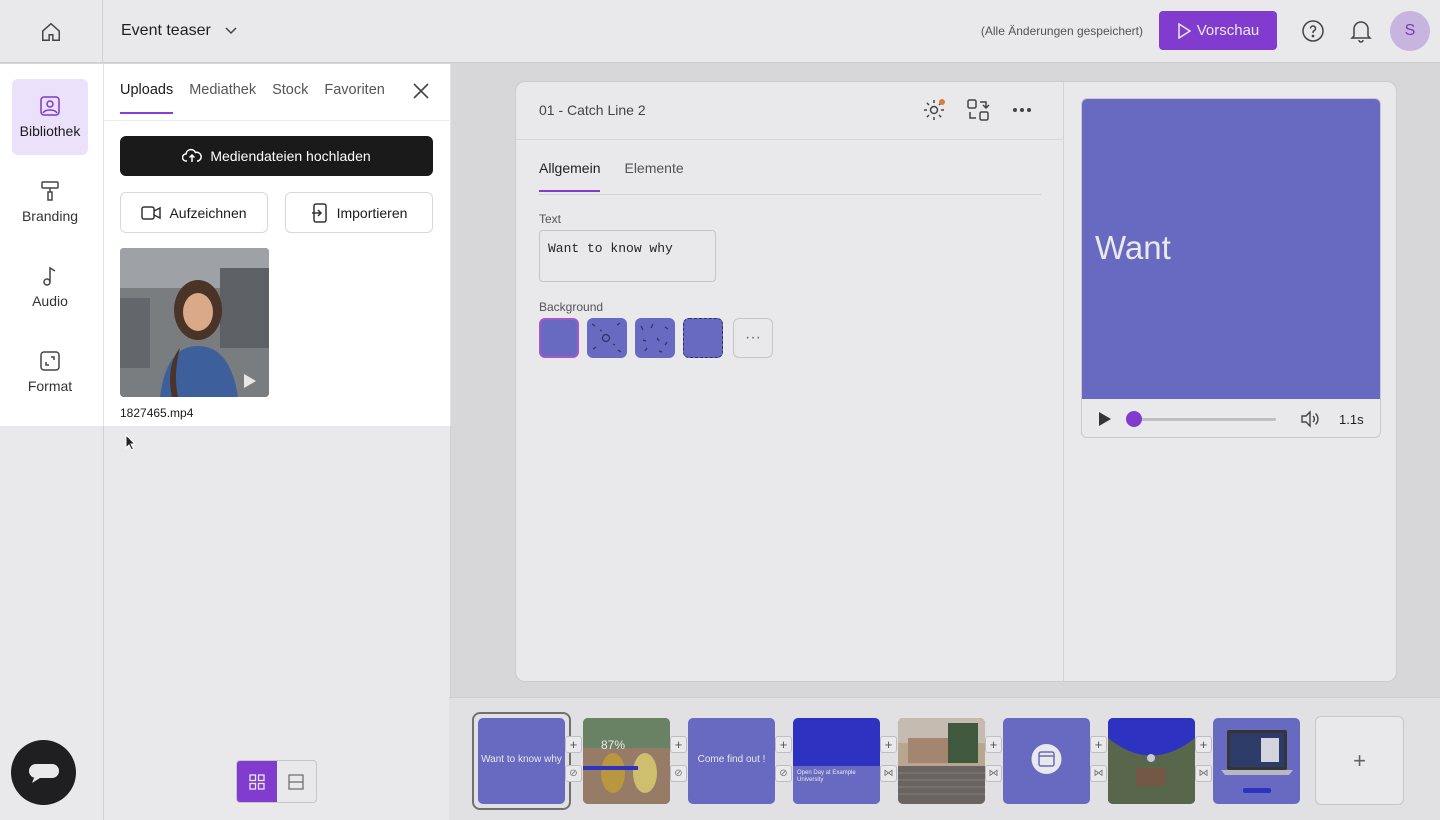 Image resolution: width=1440 pixels, height=820 pixels. I want to click on gear-icon, so click(934, 109).